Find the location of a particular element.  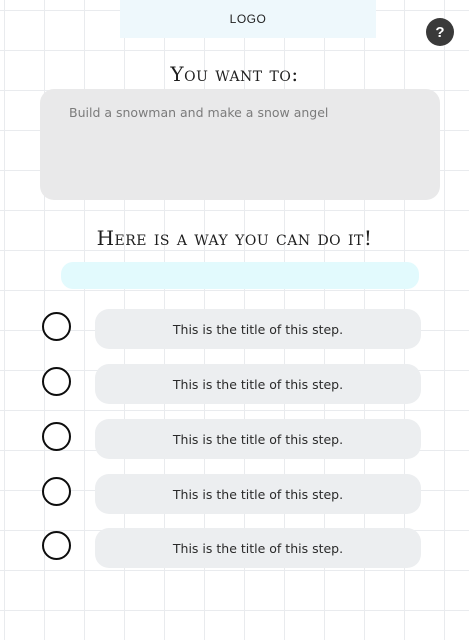

question-mark-icon: ? is located at coordinates (440, 32).